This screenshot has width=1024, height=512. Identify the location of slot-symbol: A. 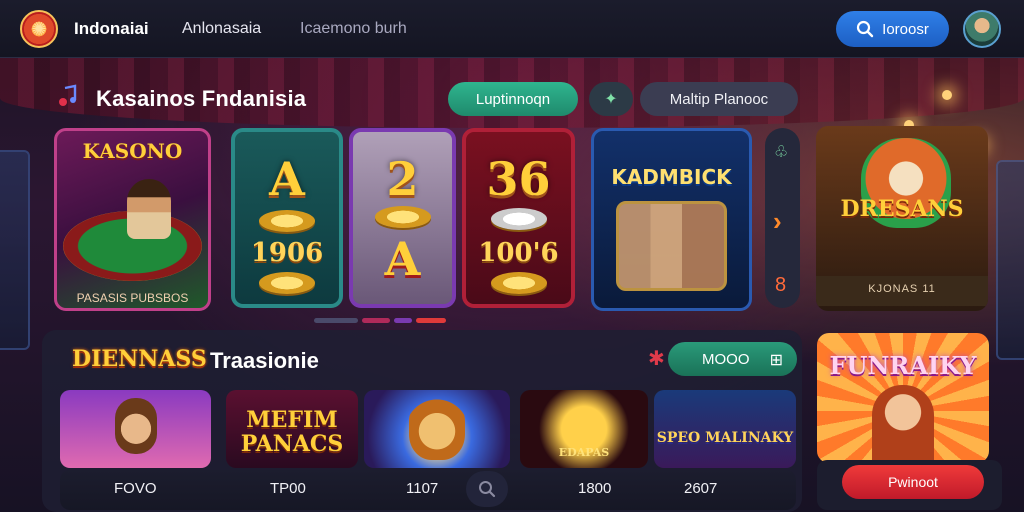
(287, 179).